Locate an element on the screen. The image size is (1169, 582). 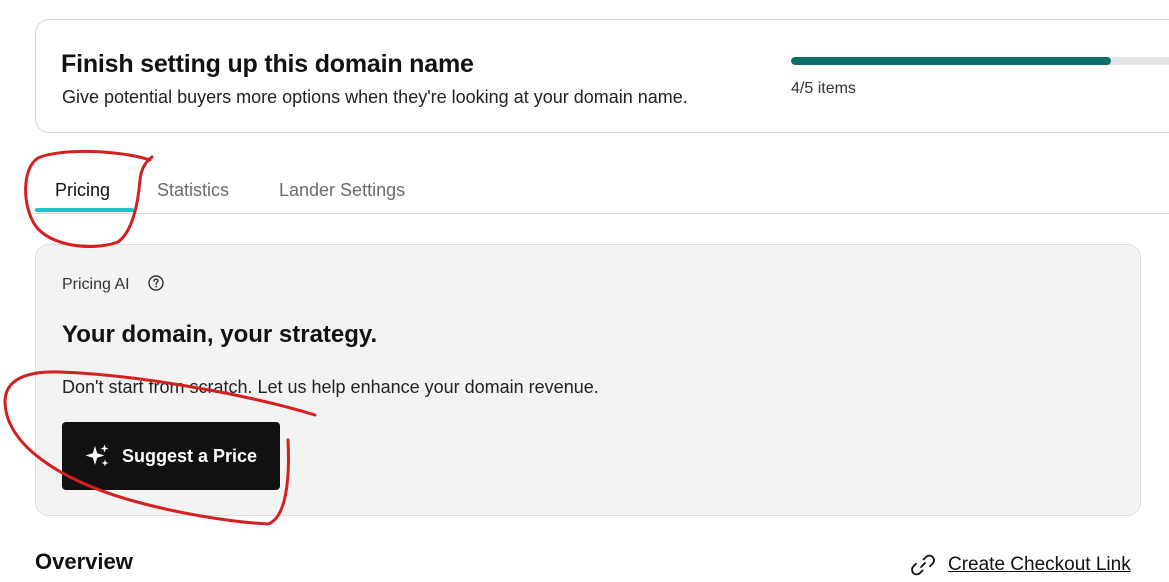
link-icon is located at coordinates (923, 565).